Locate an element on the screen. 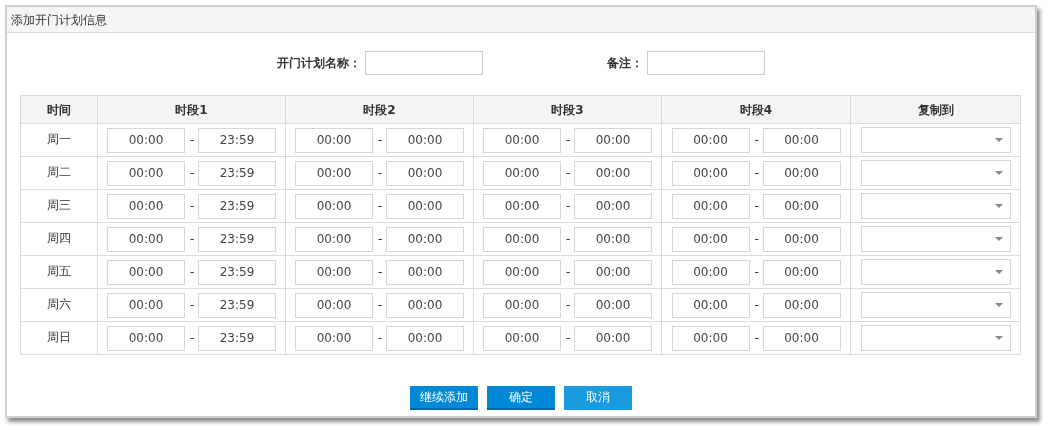 Image resolution: width=1051 pixels, height=432 pixels. day-cell: 周六 is located at coordinates (59, 305).